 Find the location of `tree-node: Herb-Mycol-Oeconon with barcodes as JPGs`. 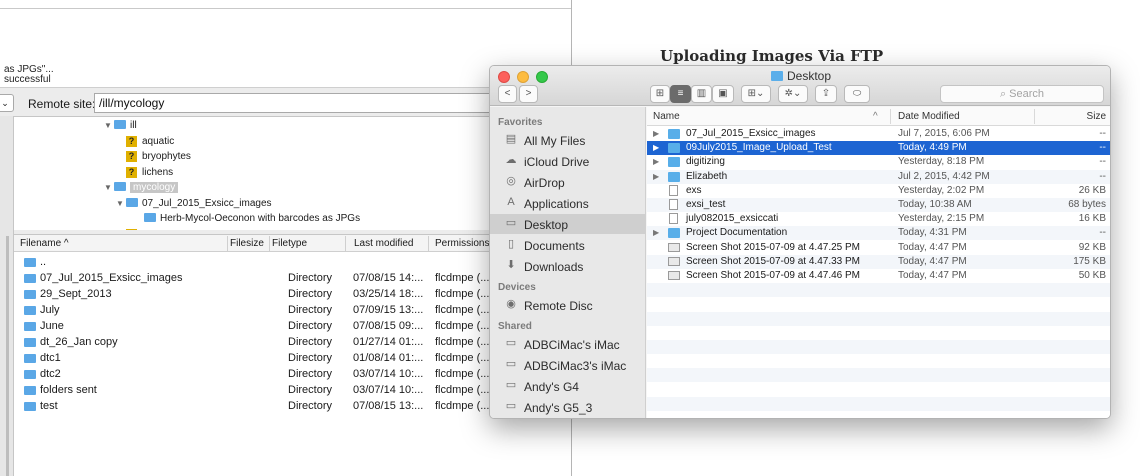

tree-node: Herb-Mycol-Oeconon with barcodes as JPGs is located at coordinates (247, 220).